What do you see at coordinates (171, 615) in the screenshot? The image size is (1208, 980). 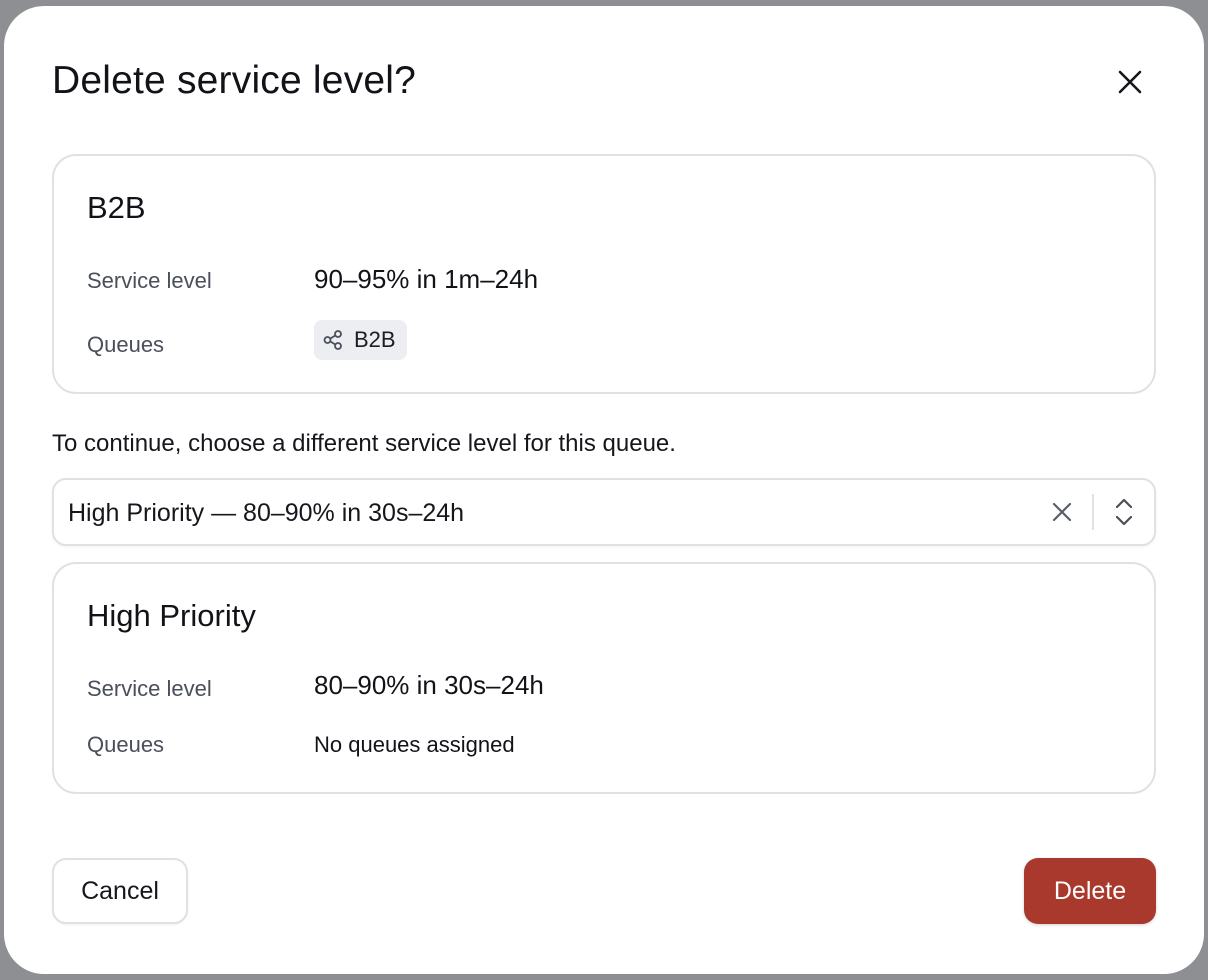 I see `replacement-level-name: High Priority` at bounding box center [171, 615].